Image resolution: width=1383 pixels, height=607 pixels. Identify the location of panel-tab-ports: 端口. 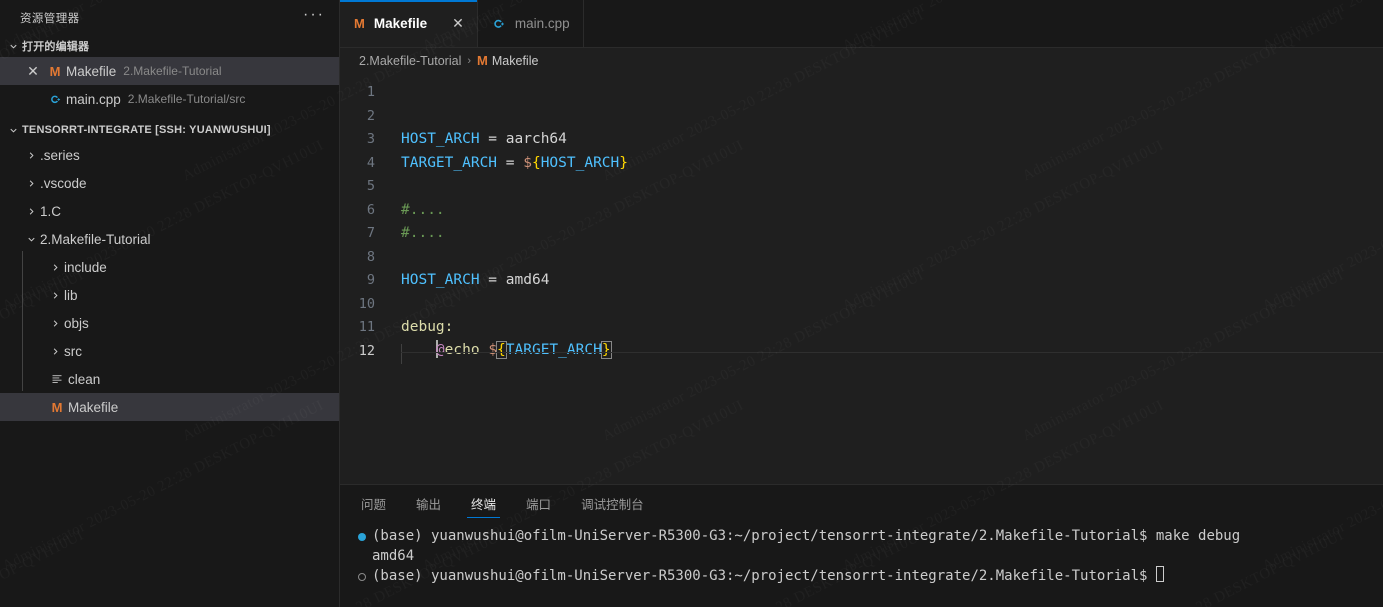
(538, 503).